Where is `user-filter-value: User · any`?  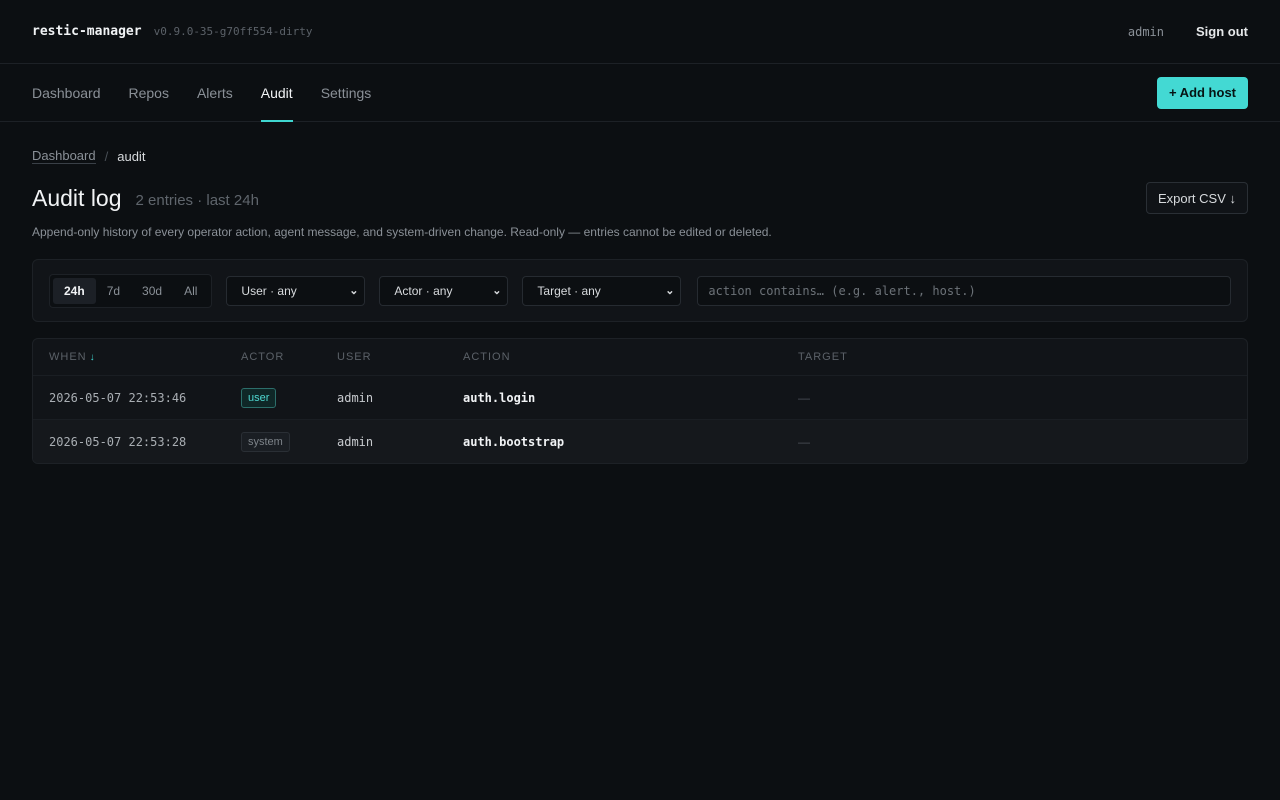
user-filter-value: User · any is located at coordinates (269, 290).